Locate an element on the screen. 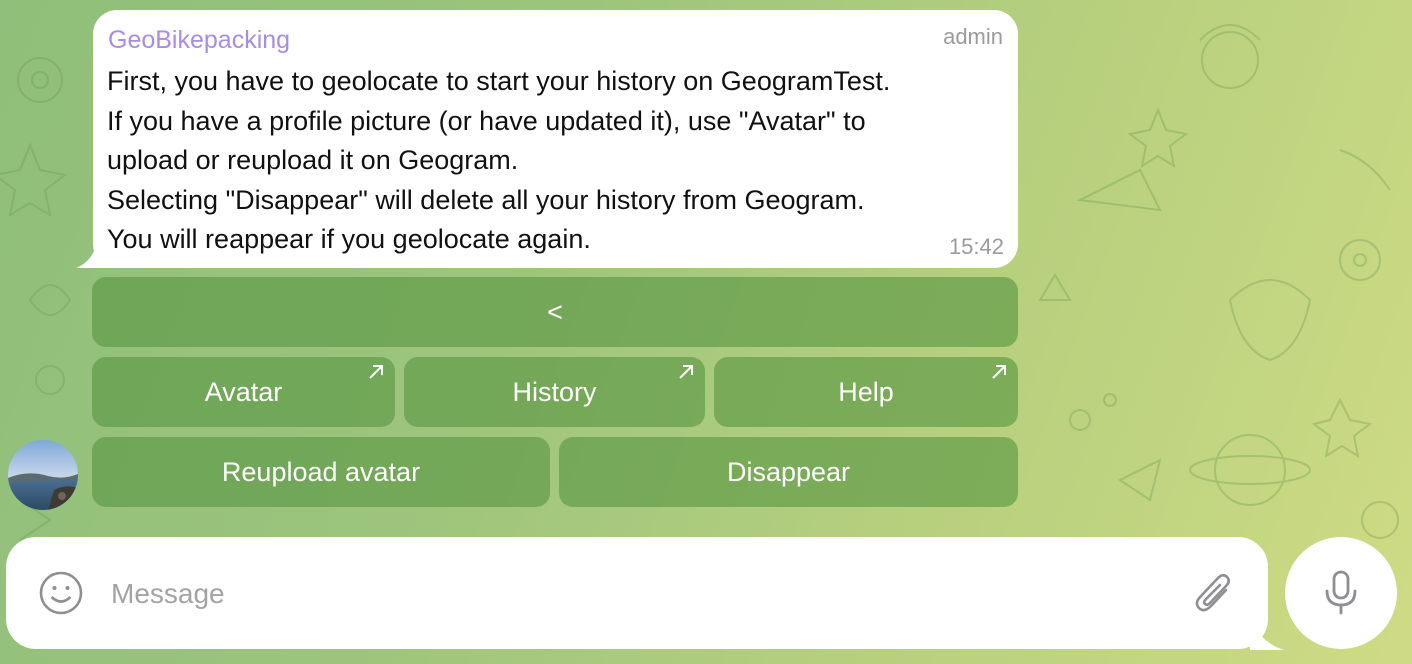 Image resolution: width=1412 pixels, height=664 pixels. smiley-icon is located at coordinates (61, 593).